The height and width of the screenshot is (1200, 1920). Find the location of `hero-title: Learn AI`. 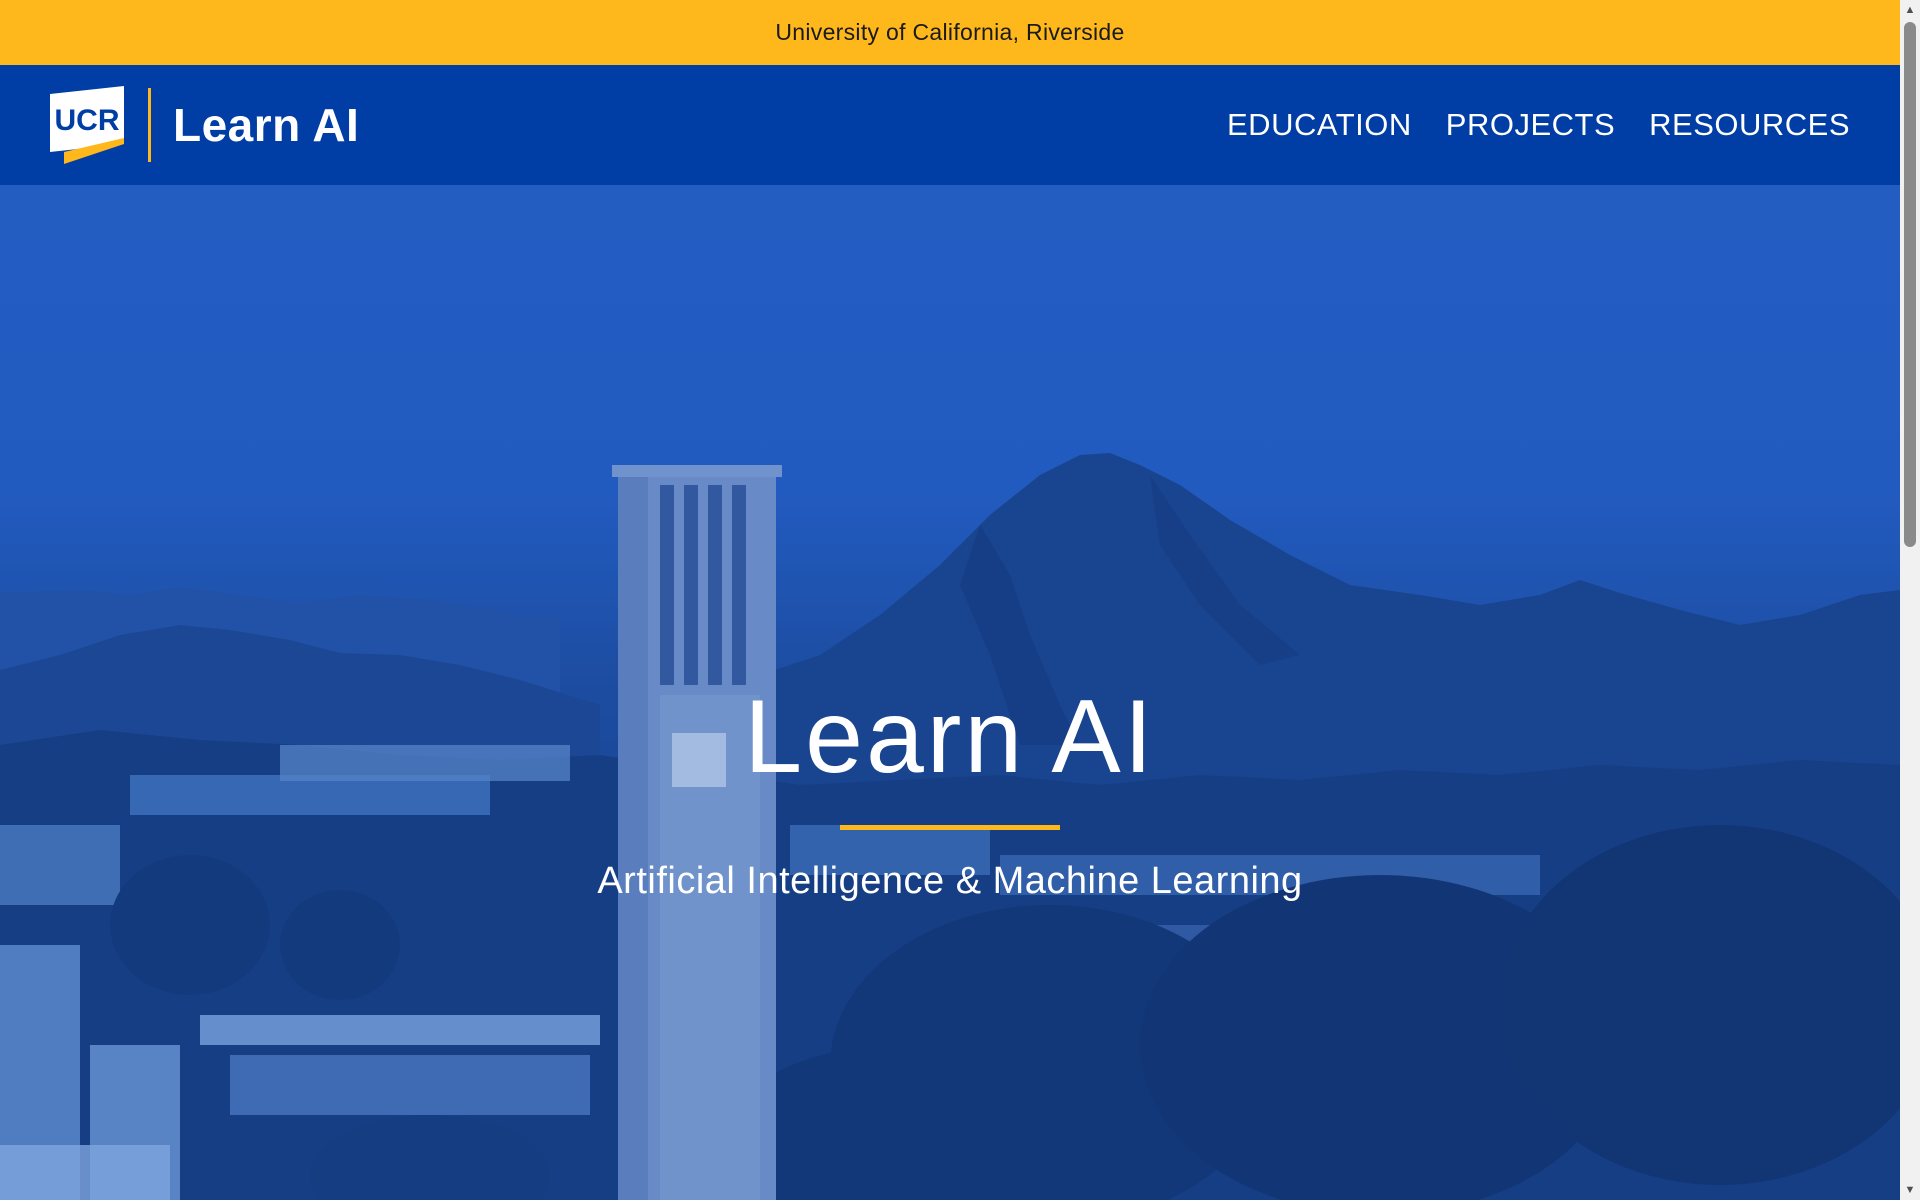

hero-title: Learn AI is located at coordinates (950, 737).